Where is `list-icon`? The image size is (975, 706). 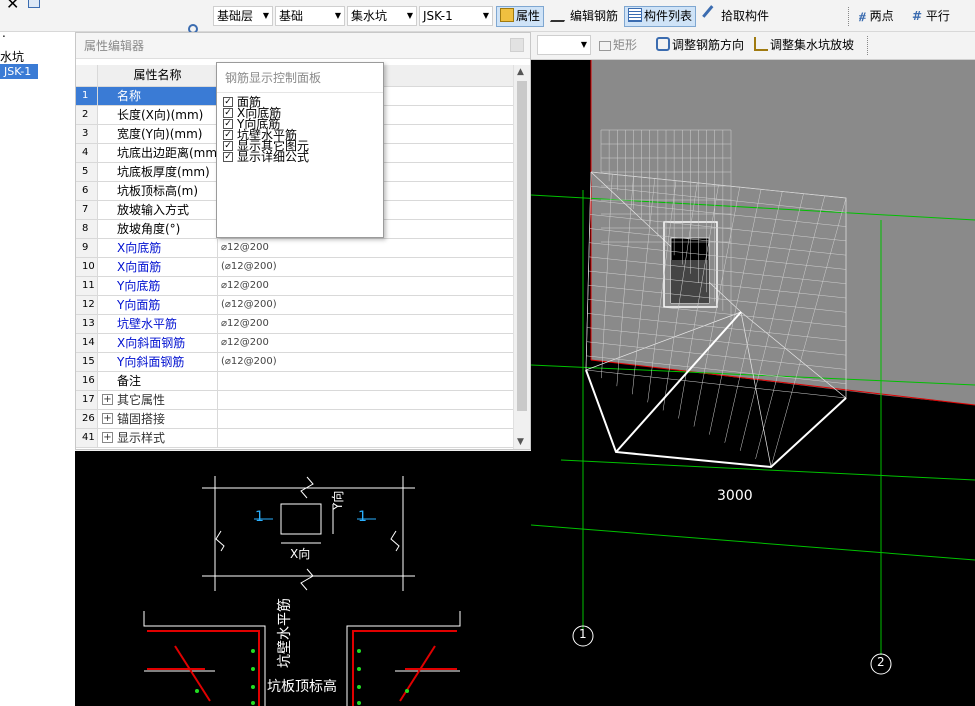
list-icon is located at coordinates (635, 15).